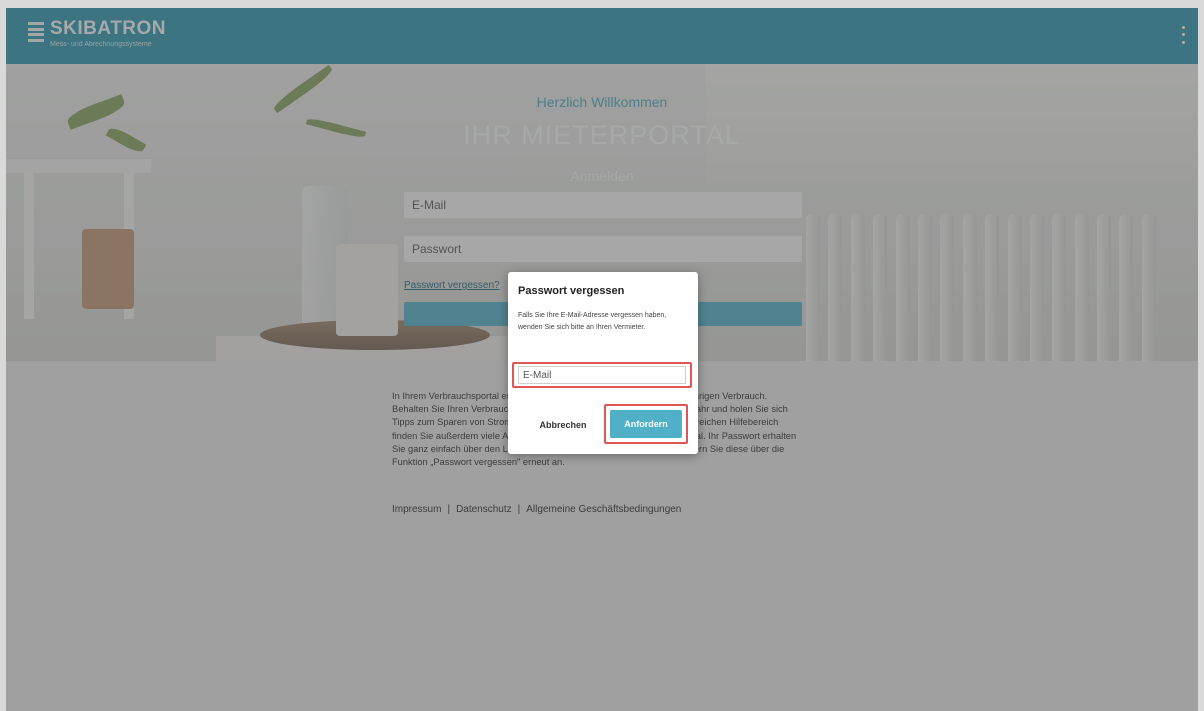  What do you see at coordinates (571, 291) in the screenshot?
I see `dialog-title: Passwort vergessen` at bounding box center [571, 291].